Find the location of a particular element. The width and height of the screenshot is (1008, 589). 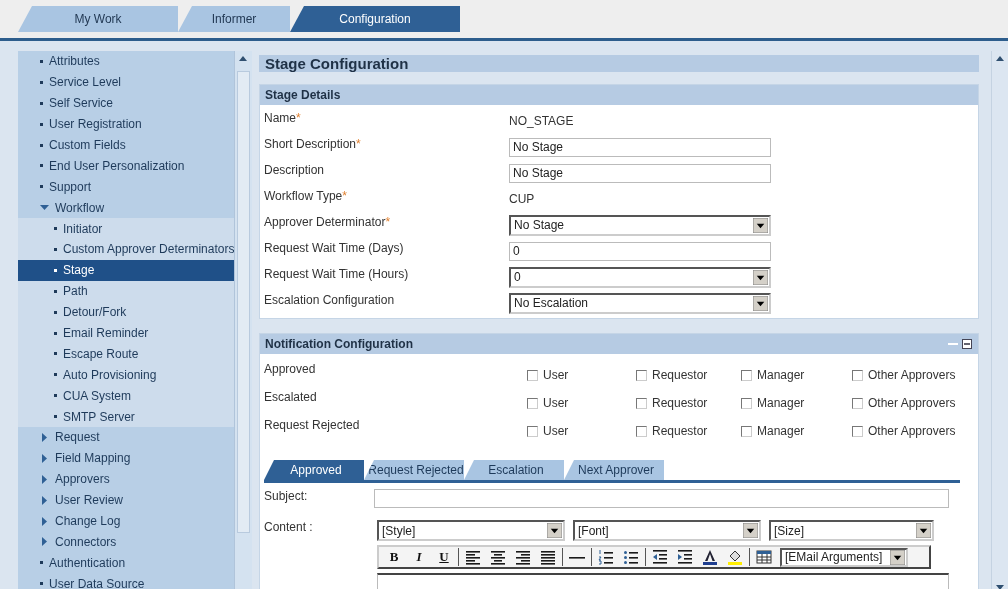

tab: Escalation is located at coordinates (514, 470).